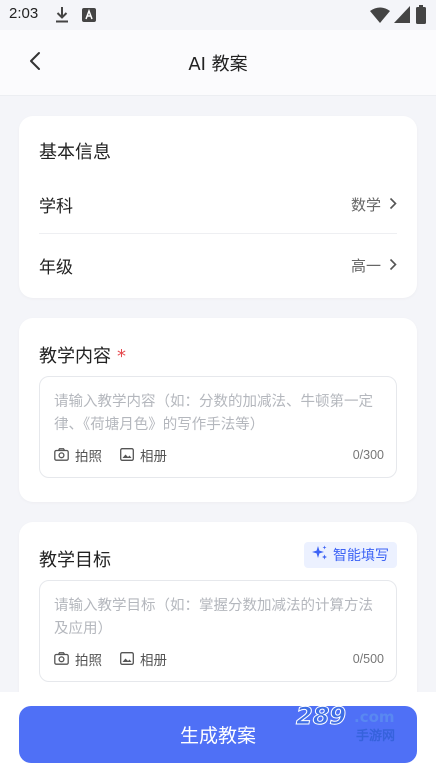 The height and width of the screenshot is (776, 436). What do you see at coordinates (320, 555) in the screenshot?
I see `sparkle-icon` at bounding box center [320, 555].